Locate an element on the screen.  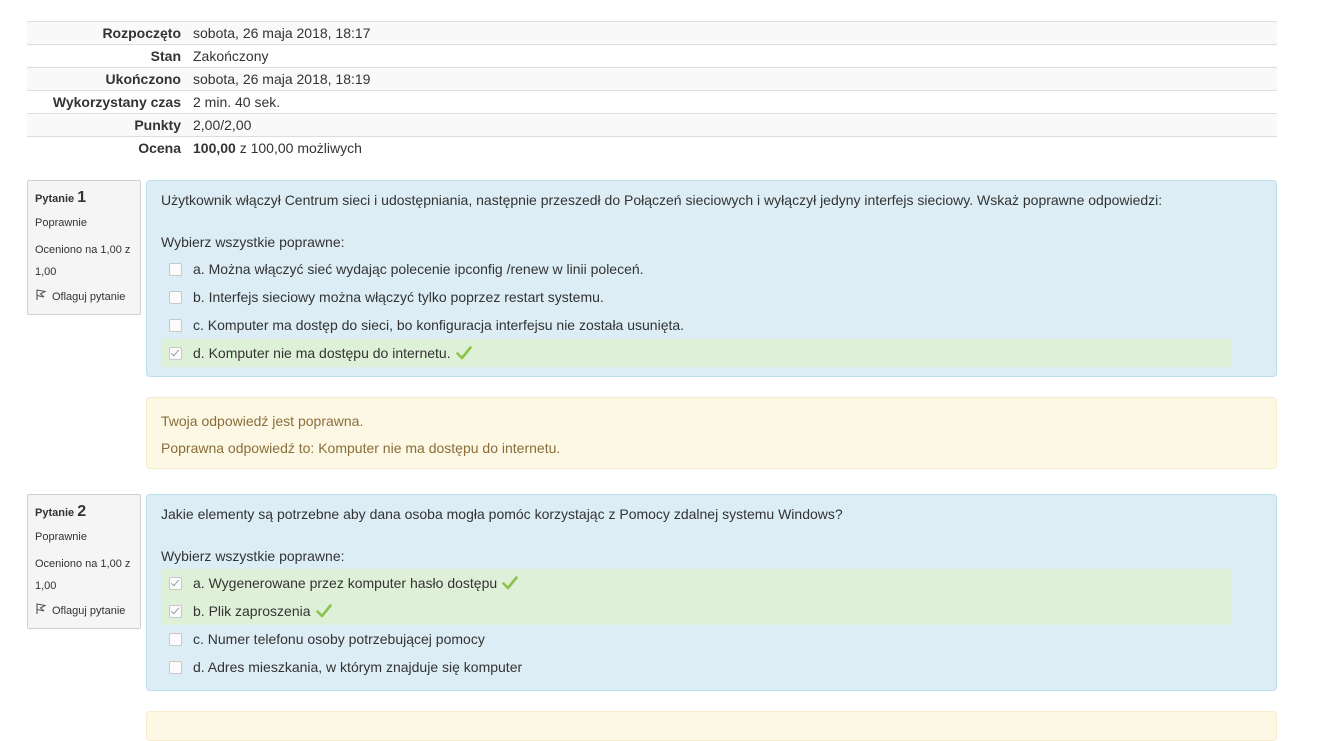
answer-option: b. Plik zaproszenia is located at coordinates (696, 611).